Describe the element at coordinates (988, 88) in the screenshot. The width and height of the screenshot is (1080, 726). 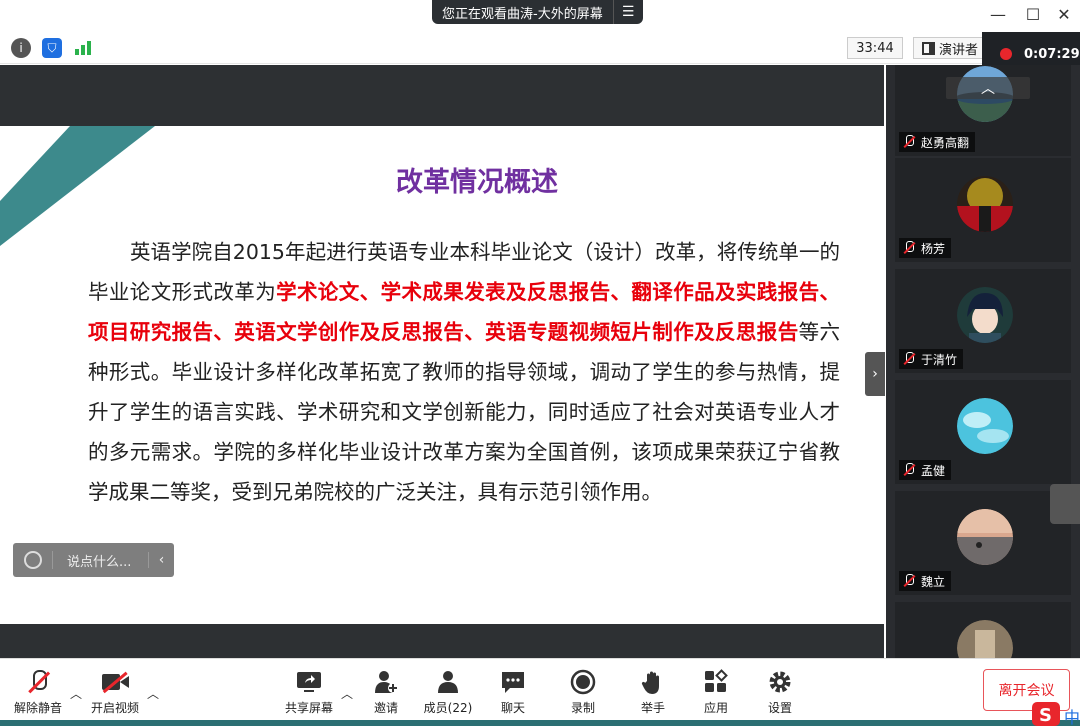
I see `gallery-scroll-up-button: ︿` at that location.